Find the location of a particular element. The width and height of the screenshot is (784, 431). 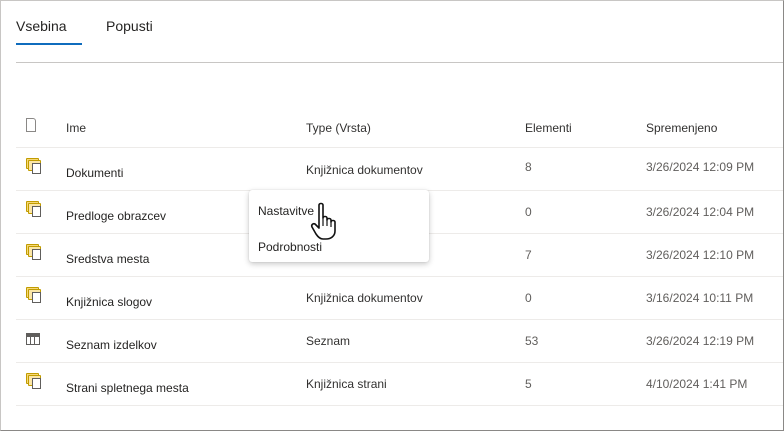

row-type: Seznam is located at coordinates (328, 341).